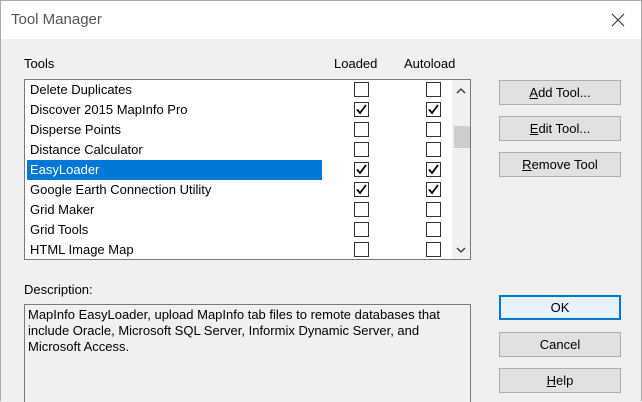 The image size is (642, 402). What do you see at coordinates (174, 190) in the screenshot?
I see `tool-name: Google Earth Connection Utility` at bounding box center [174, 190].